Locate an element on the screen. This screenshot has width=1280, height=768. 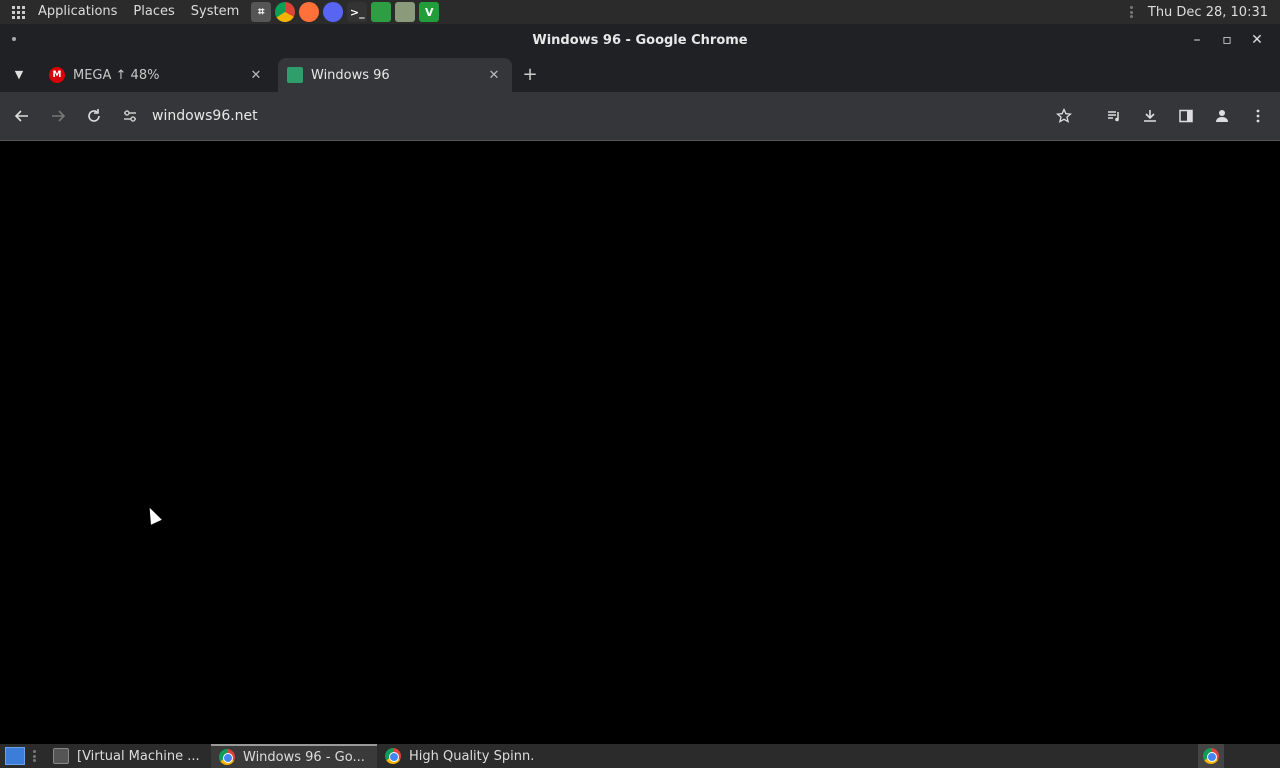
launcher-bar: ⌗ >_ V is located at coordinates (345, 12).